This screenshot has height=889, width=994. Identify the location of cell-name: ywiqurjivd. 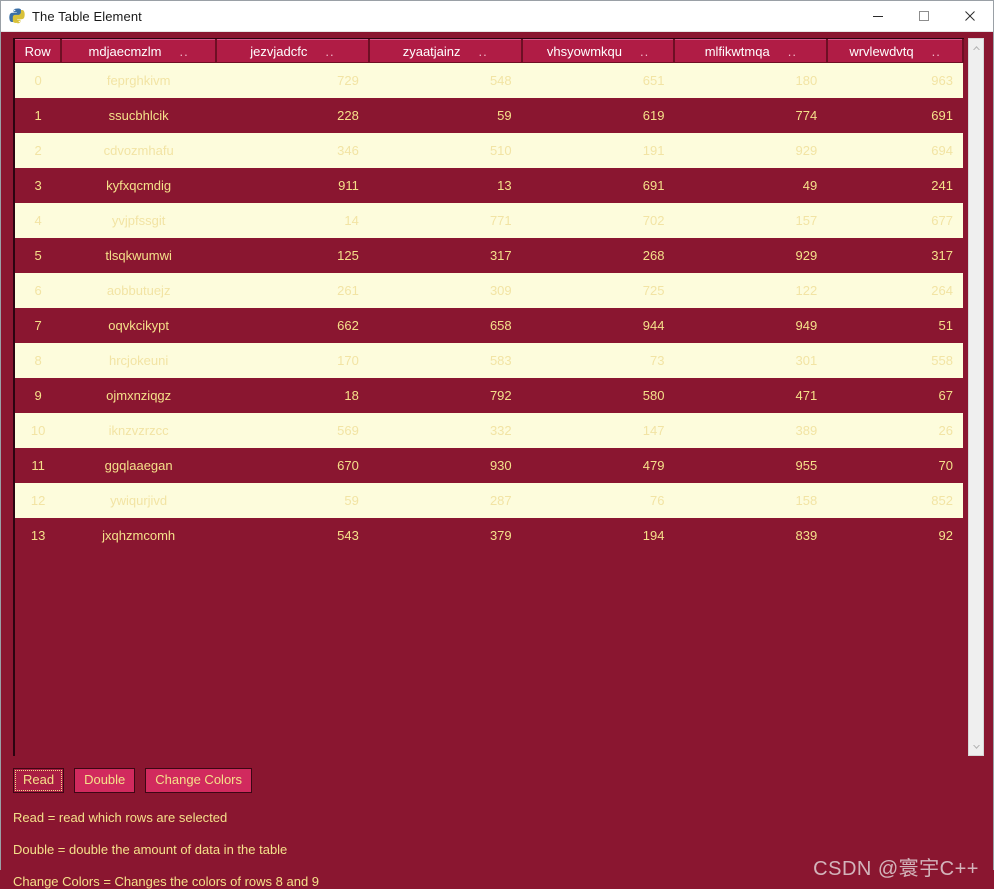
(139, 500).